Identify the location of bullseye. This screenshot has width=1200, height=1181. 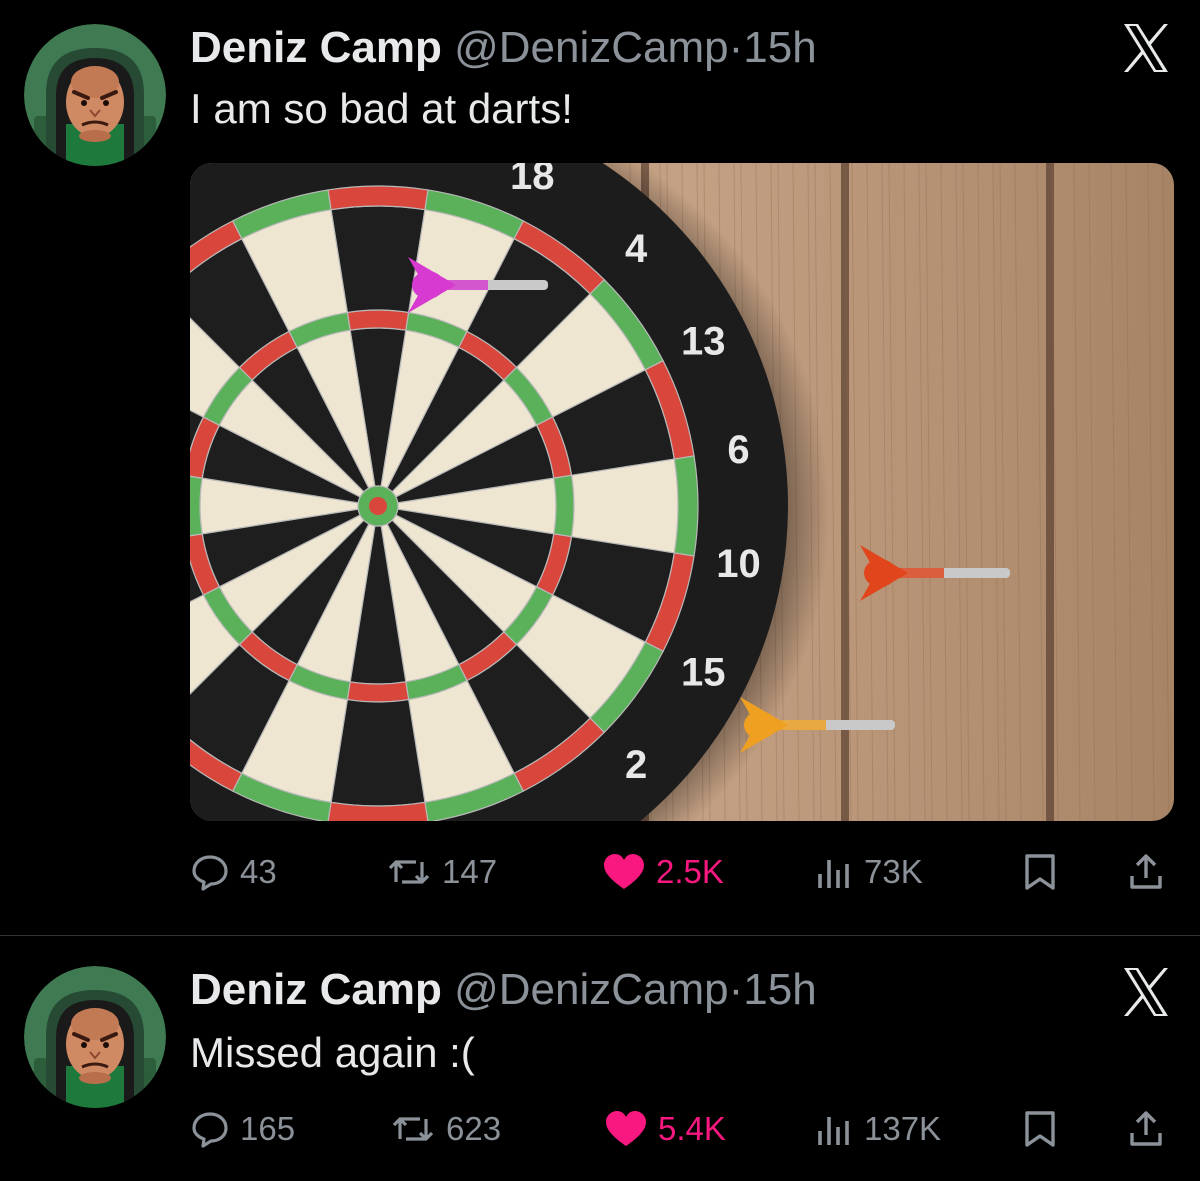
(378, 506).